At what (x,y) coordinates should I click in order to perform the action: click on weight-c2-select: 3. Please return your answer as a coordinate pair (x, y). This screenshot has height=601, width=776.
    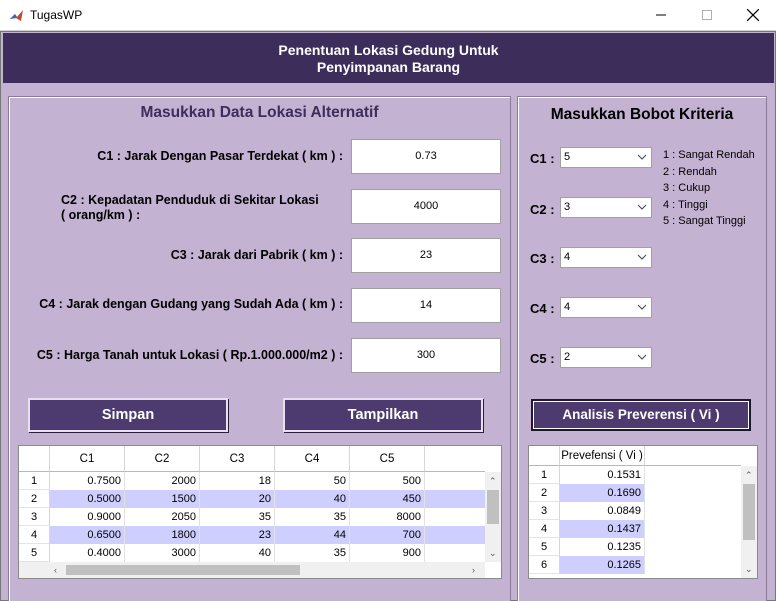
    Looking at the image, I should click on (606, 207).